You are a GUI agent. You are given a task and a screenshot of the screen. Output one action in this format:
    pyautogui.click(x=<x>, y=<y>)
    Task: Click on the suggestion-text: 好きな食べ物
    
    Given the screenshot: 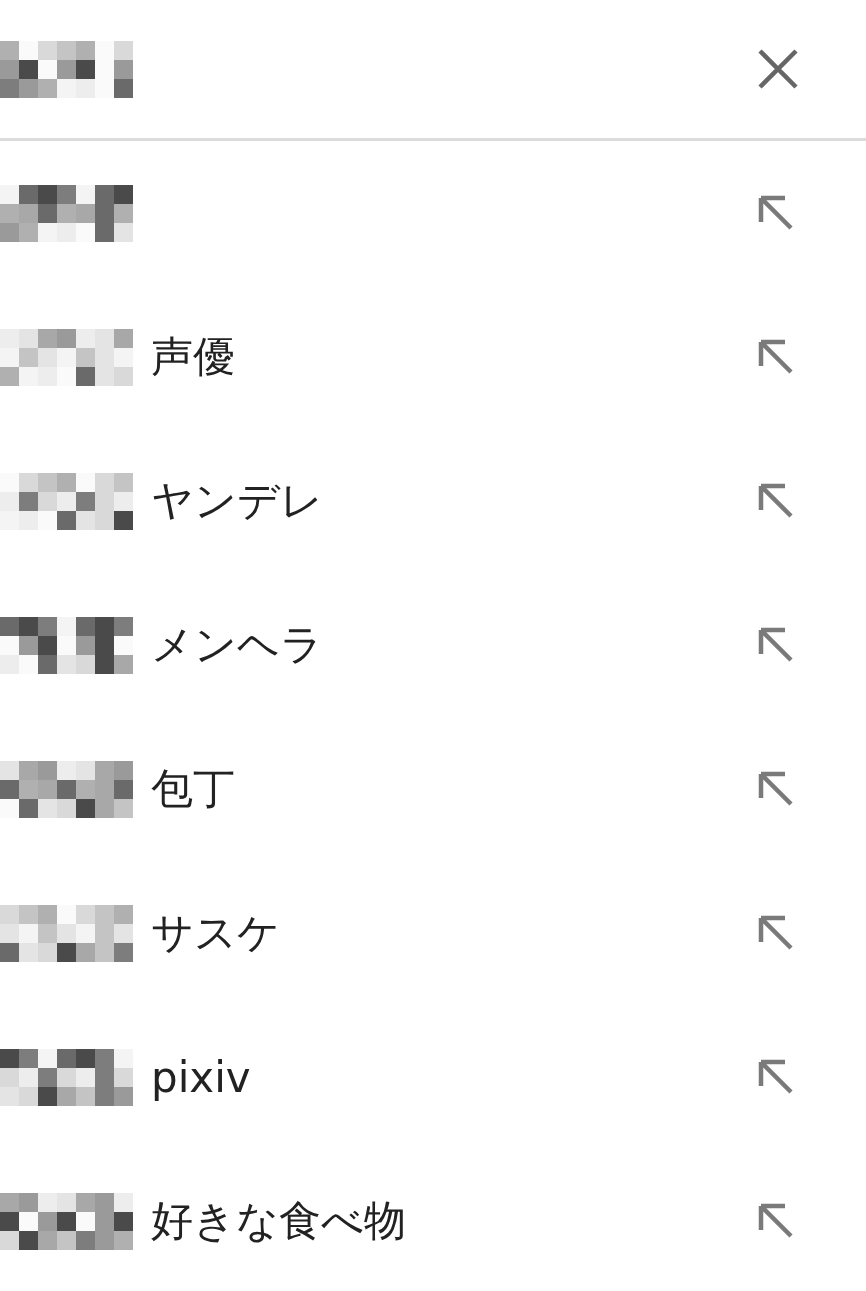 What is the action you would take?
    pyautogui.click(x=278, y=1221)
    